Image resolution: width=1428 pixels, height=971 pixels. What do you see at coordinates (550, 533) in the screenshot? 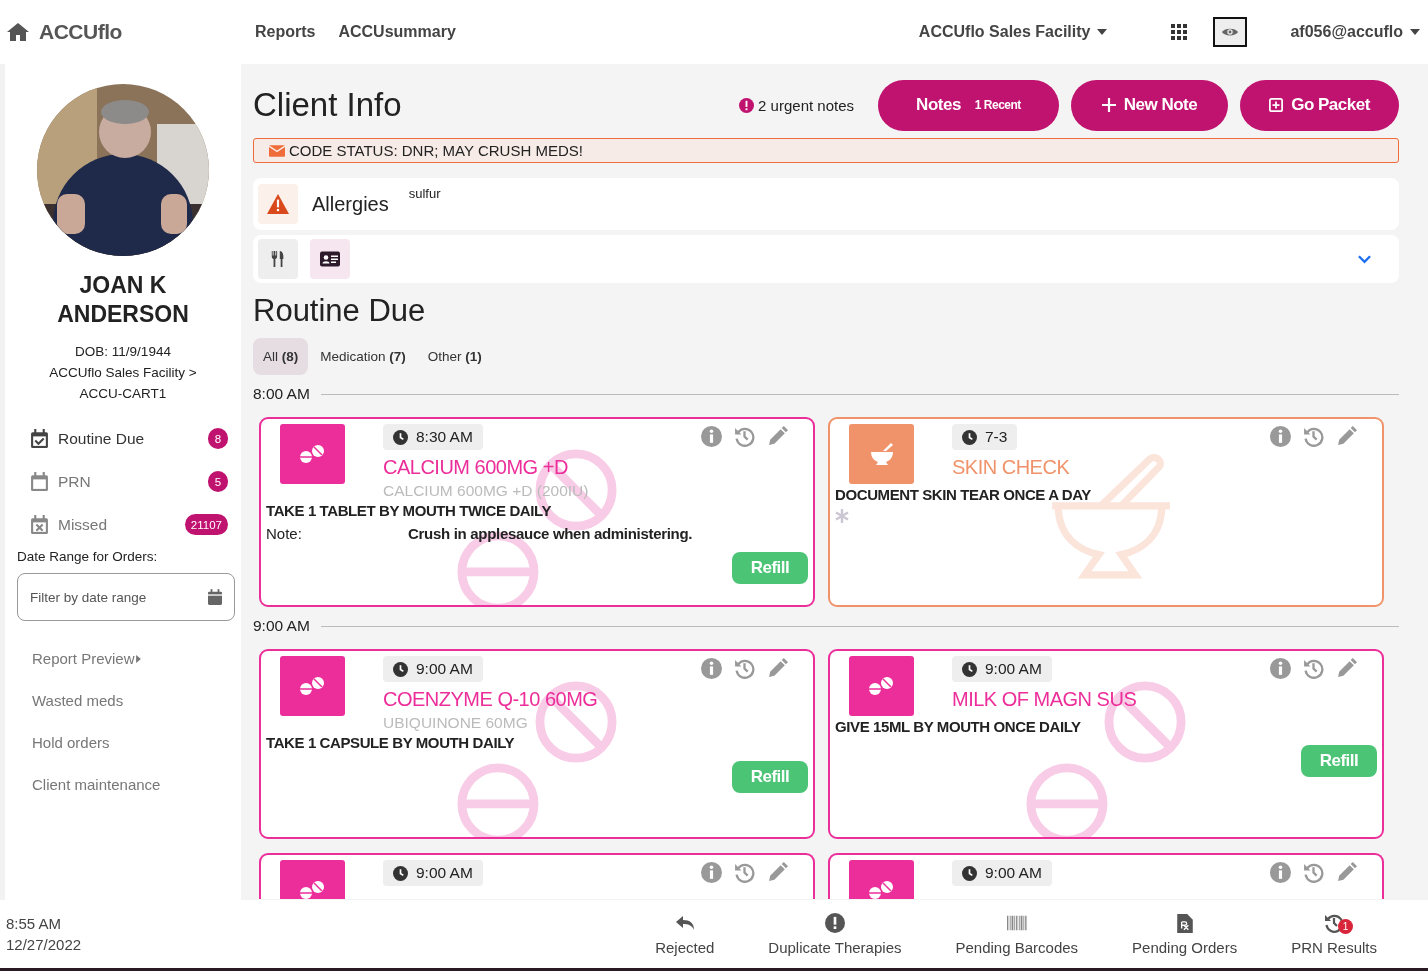
I see `note-text: Crush in applesauce when administering.` at bounding box center [550, 533].